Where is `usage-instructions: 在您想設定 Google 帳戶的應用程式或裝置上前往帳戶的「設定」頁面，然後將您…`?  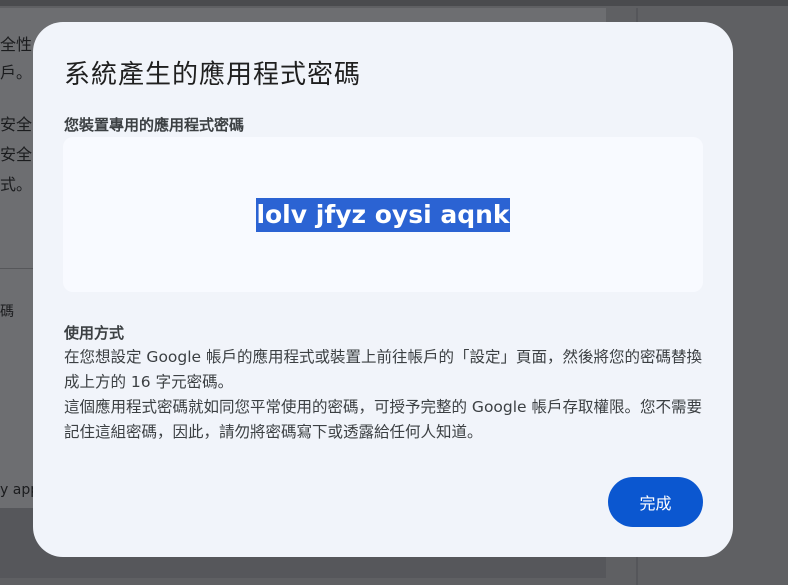
usage-instructions: 在您想設定 Google 帳戶的應用程式或裝置上前往帳戶的「設定」頁面，然後將您… is located at coordinates (384, 395).